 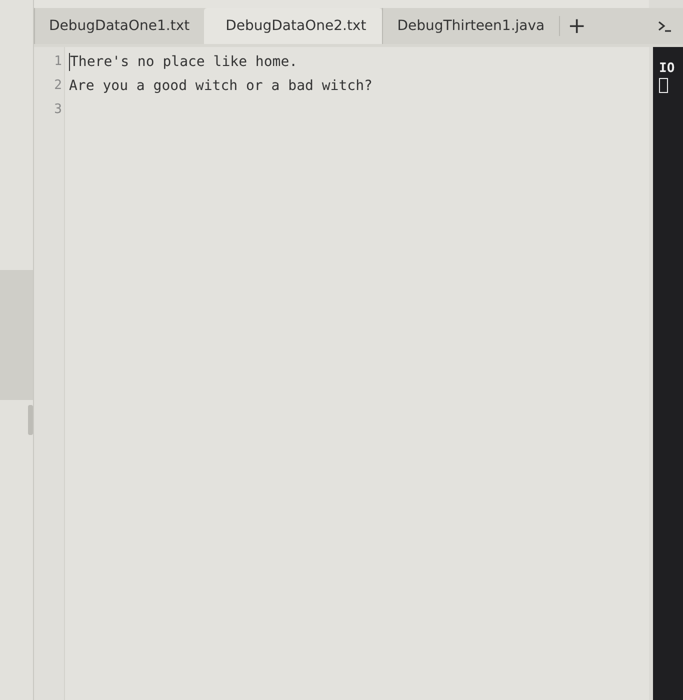 What do you see at coordinates (577, 26) in the screenshot?
I see `new-tab-button: +` at bounding box center [577, 26].